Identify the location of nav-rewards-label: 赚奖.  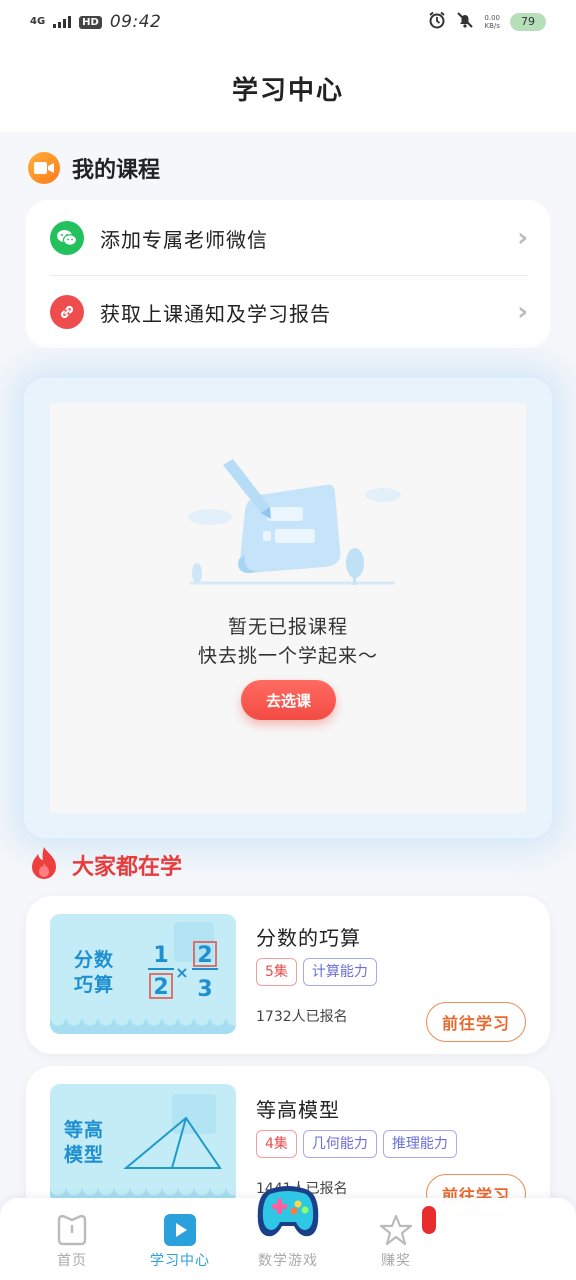
(396, 1261).